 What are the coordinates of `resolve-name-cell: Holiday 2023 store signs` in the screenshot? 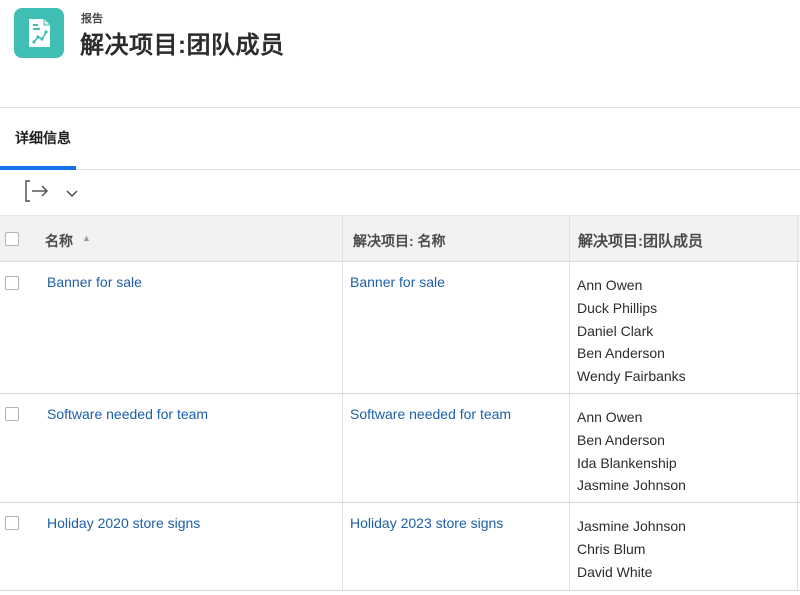 It's located at (456, 546).